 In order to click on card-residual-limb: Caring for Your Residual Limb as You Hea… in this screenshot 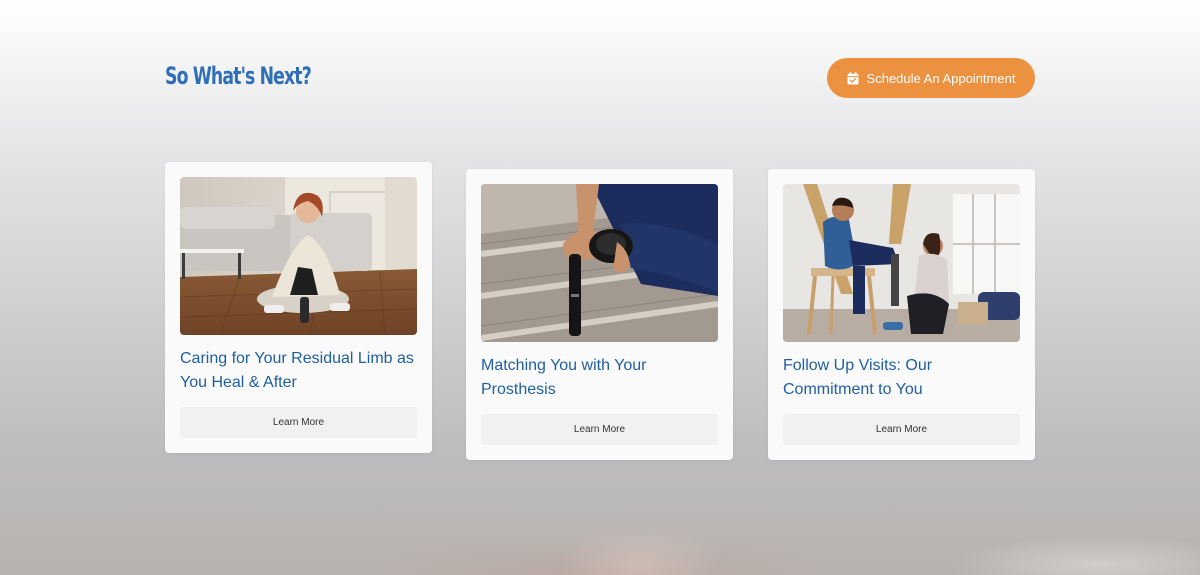, I will do `click(298, 307)`.